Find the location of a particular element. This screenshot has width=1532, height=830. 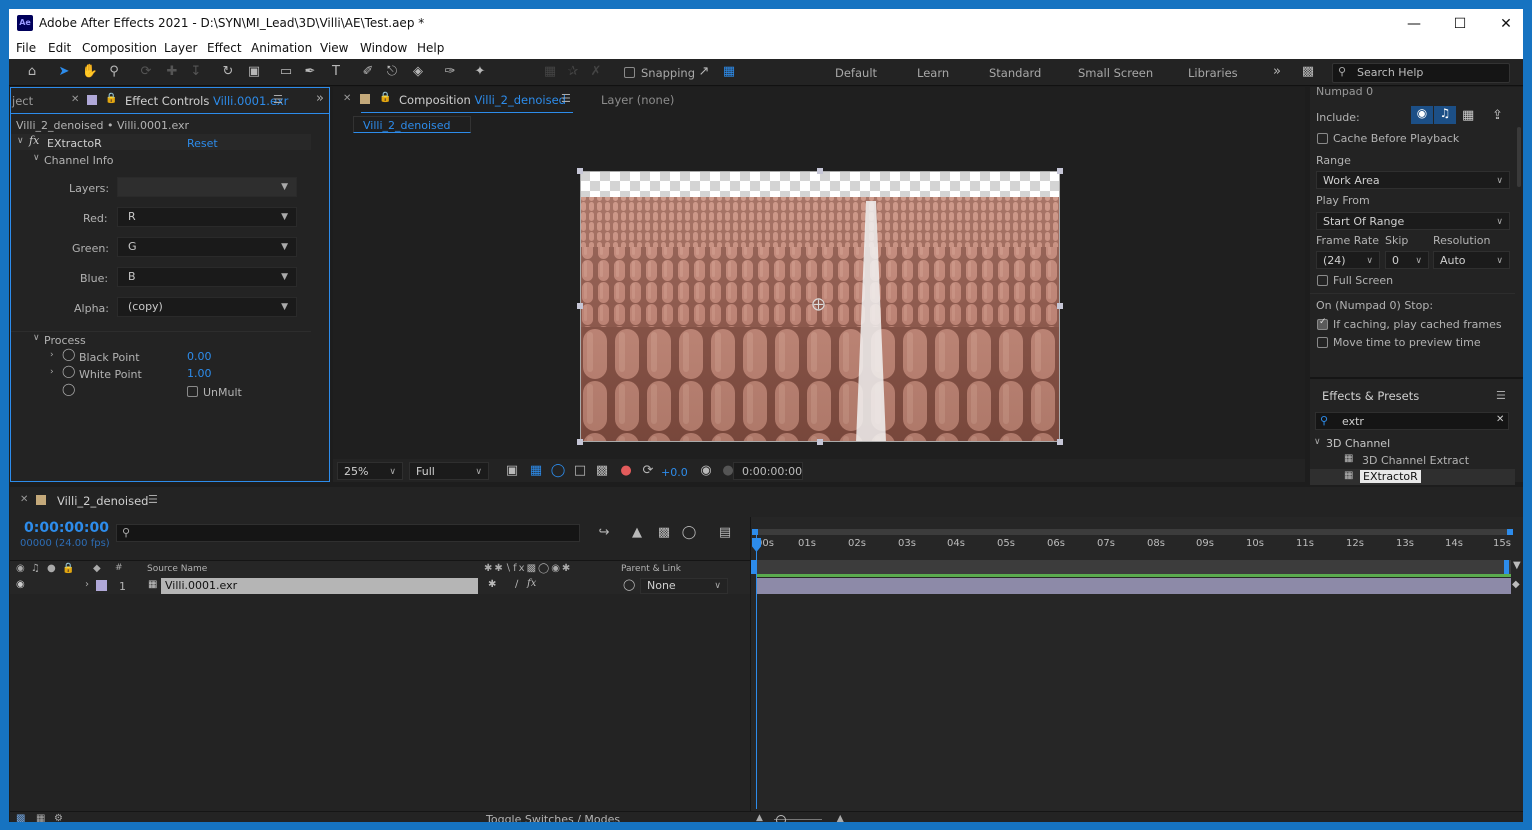

effects-search-input: ⚲ extr ✕ is located at coordinates (1412, 421).